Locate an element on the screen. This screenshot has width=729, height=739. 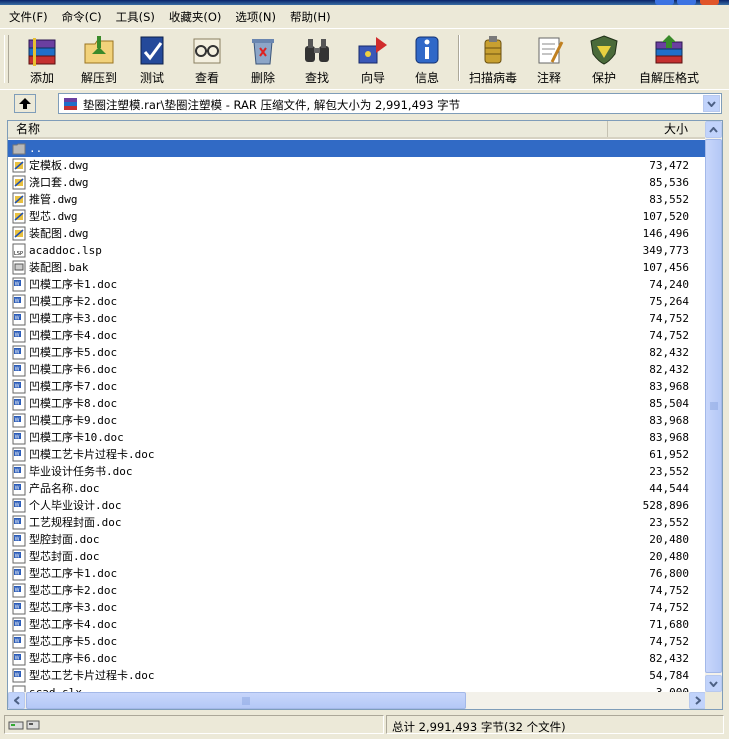
comment-button: 注释 is located at coordinates (549, 59).